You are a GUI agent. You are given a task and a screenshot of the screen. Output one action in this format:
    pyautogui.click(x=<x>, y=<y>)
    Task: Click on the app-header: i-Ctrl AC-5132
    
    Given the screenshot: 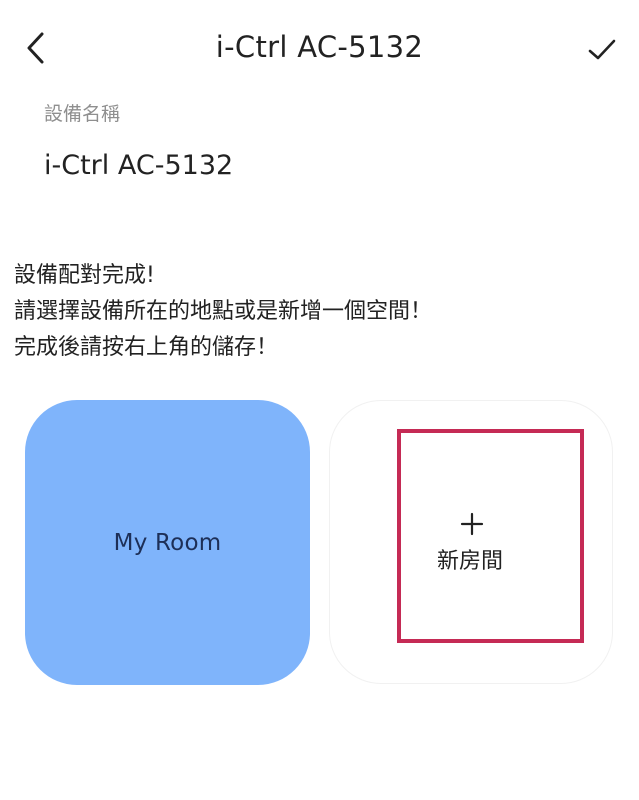 What is the action you would take?
    pyautogui.click(x=319, y=48)
    